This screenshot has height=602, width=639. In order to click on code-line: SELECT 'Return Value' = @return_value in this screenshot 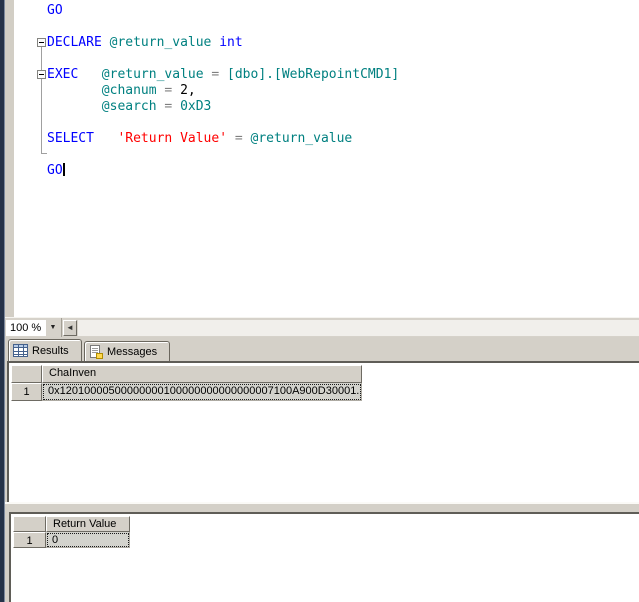, I will do `click(200, 138)`.